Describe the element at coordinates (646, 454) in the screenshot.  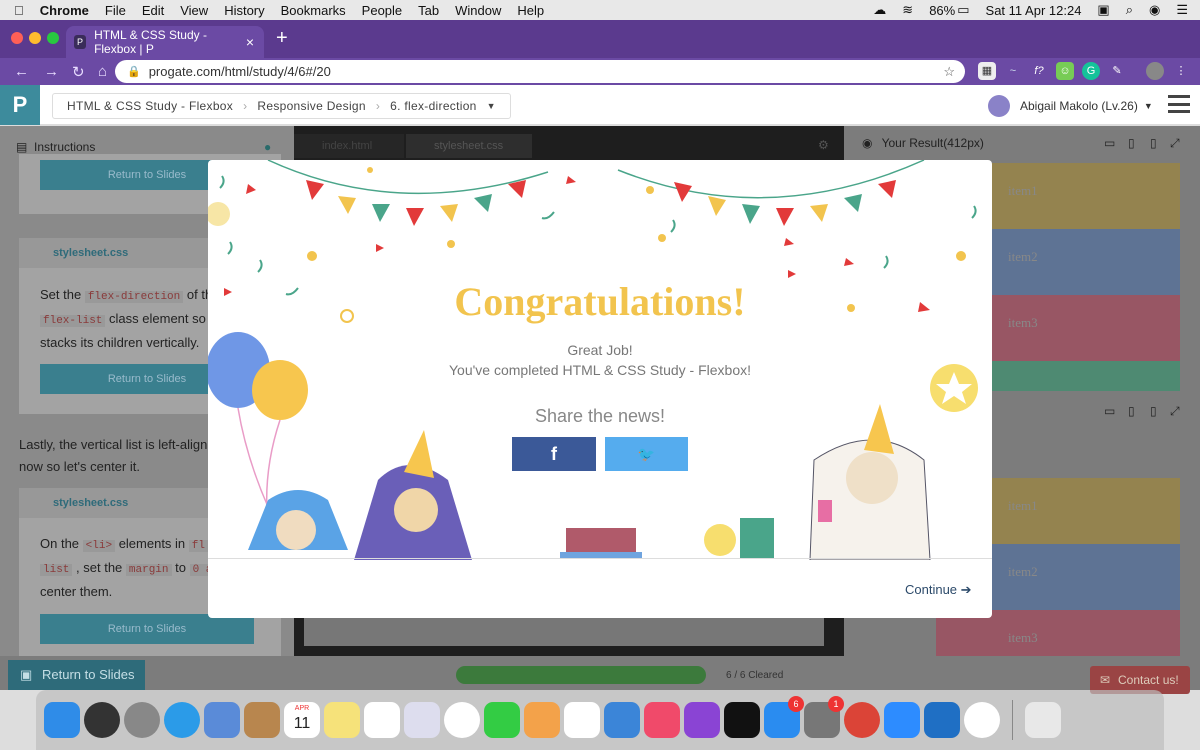
I see `twitter-share-button: 🐦` at that location.